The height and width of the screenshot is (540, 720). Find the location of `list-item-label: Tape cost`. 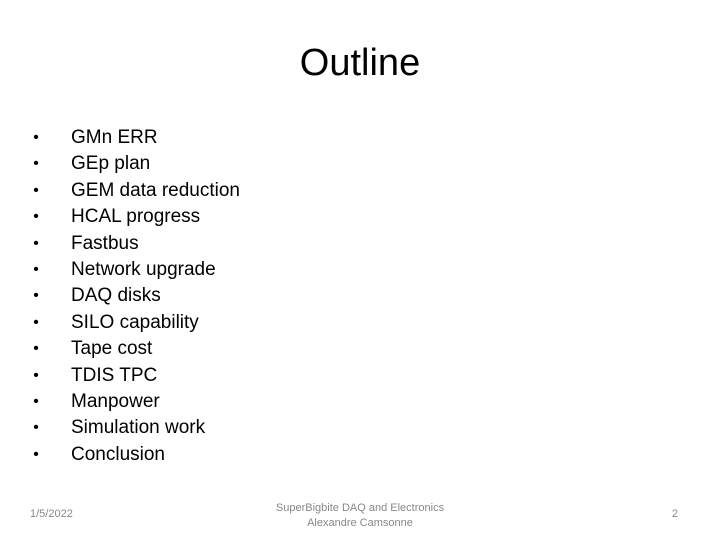

list-item-label: Tape cost is located at coordinates (112, 349).